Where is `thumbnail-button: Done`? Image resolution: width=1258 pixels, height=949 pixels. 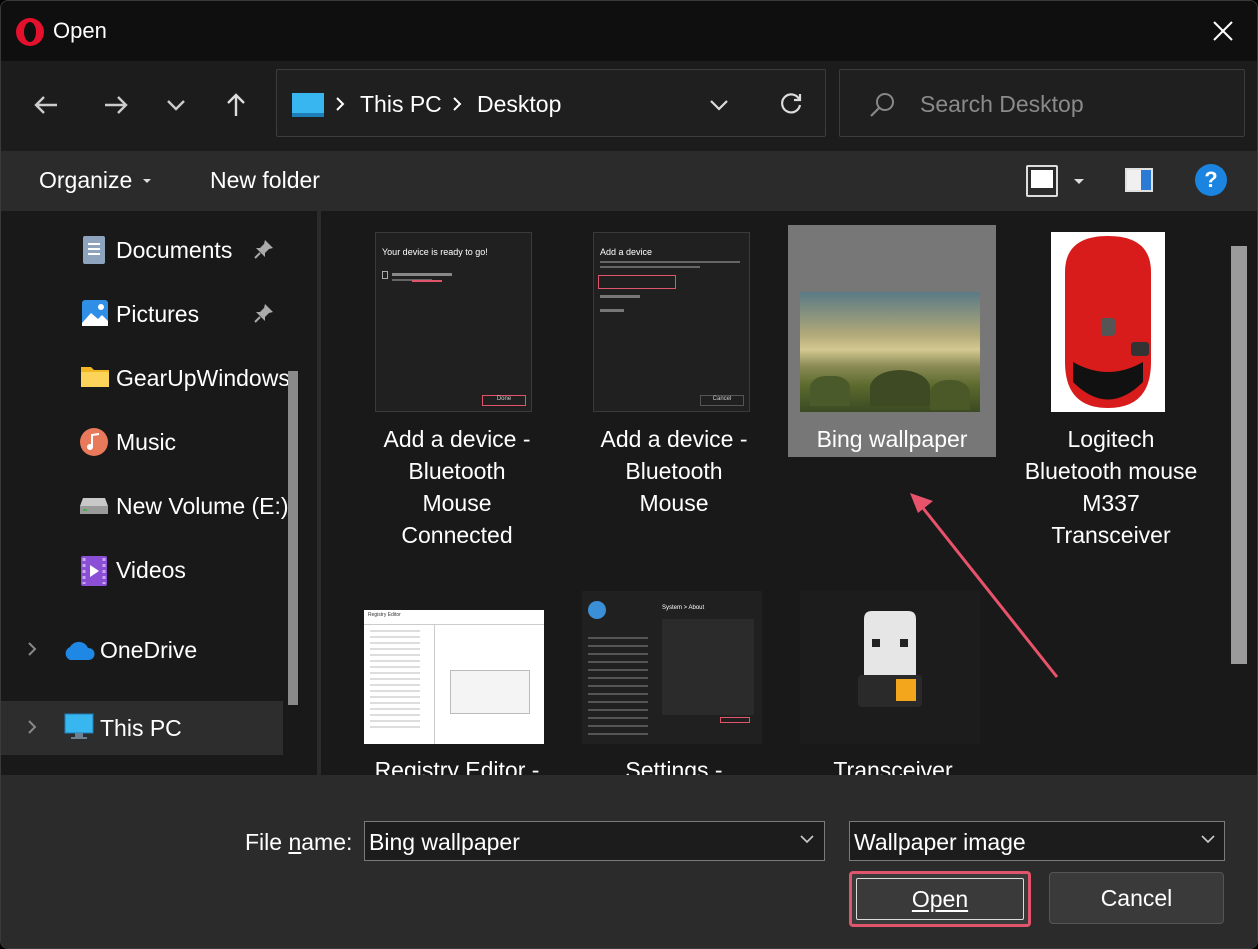 thumbnail-button: Done is located at coordinates (504, 400).